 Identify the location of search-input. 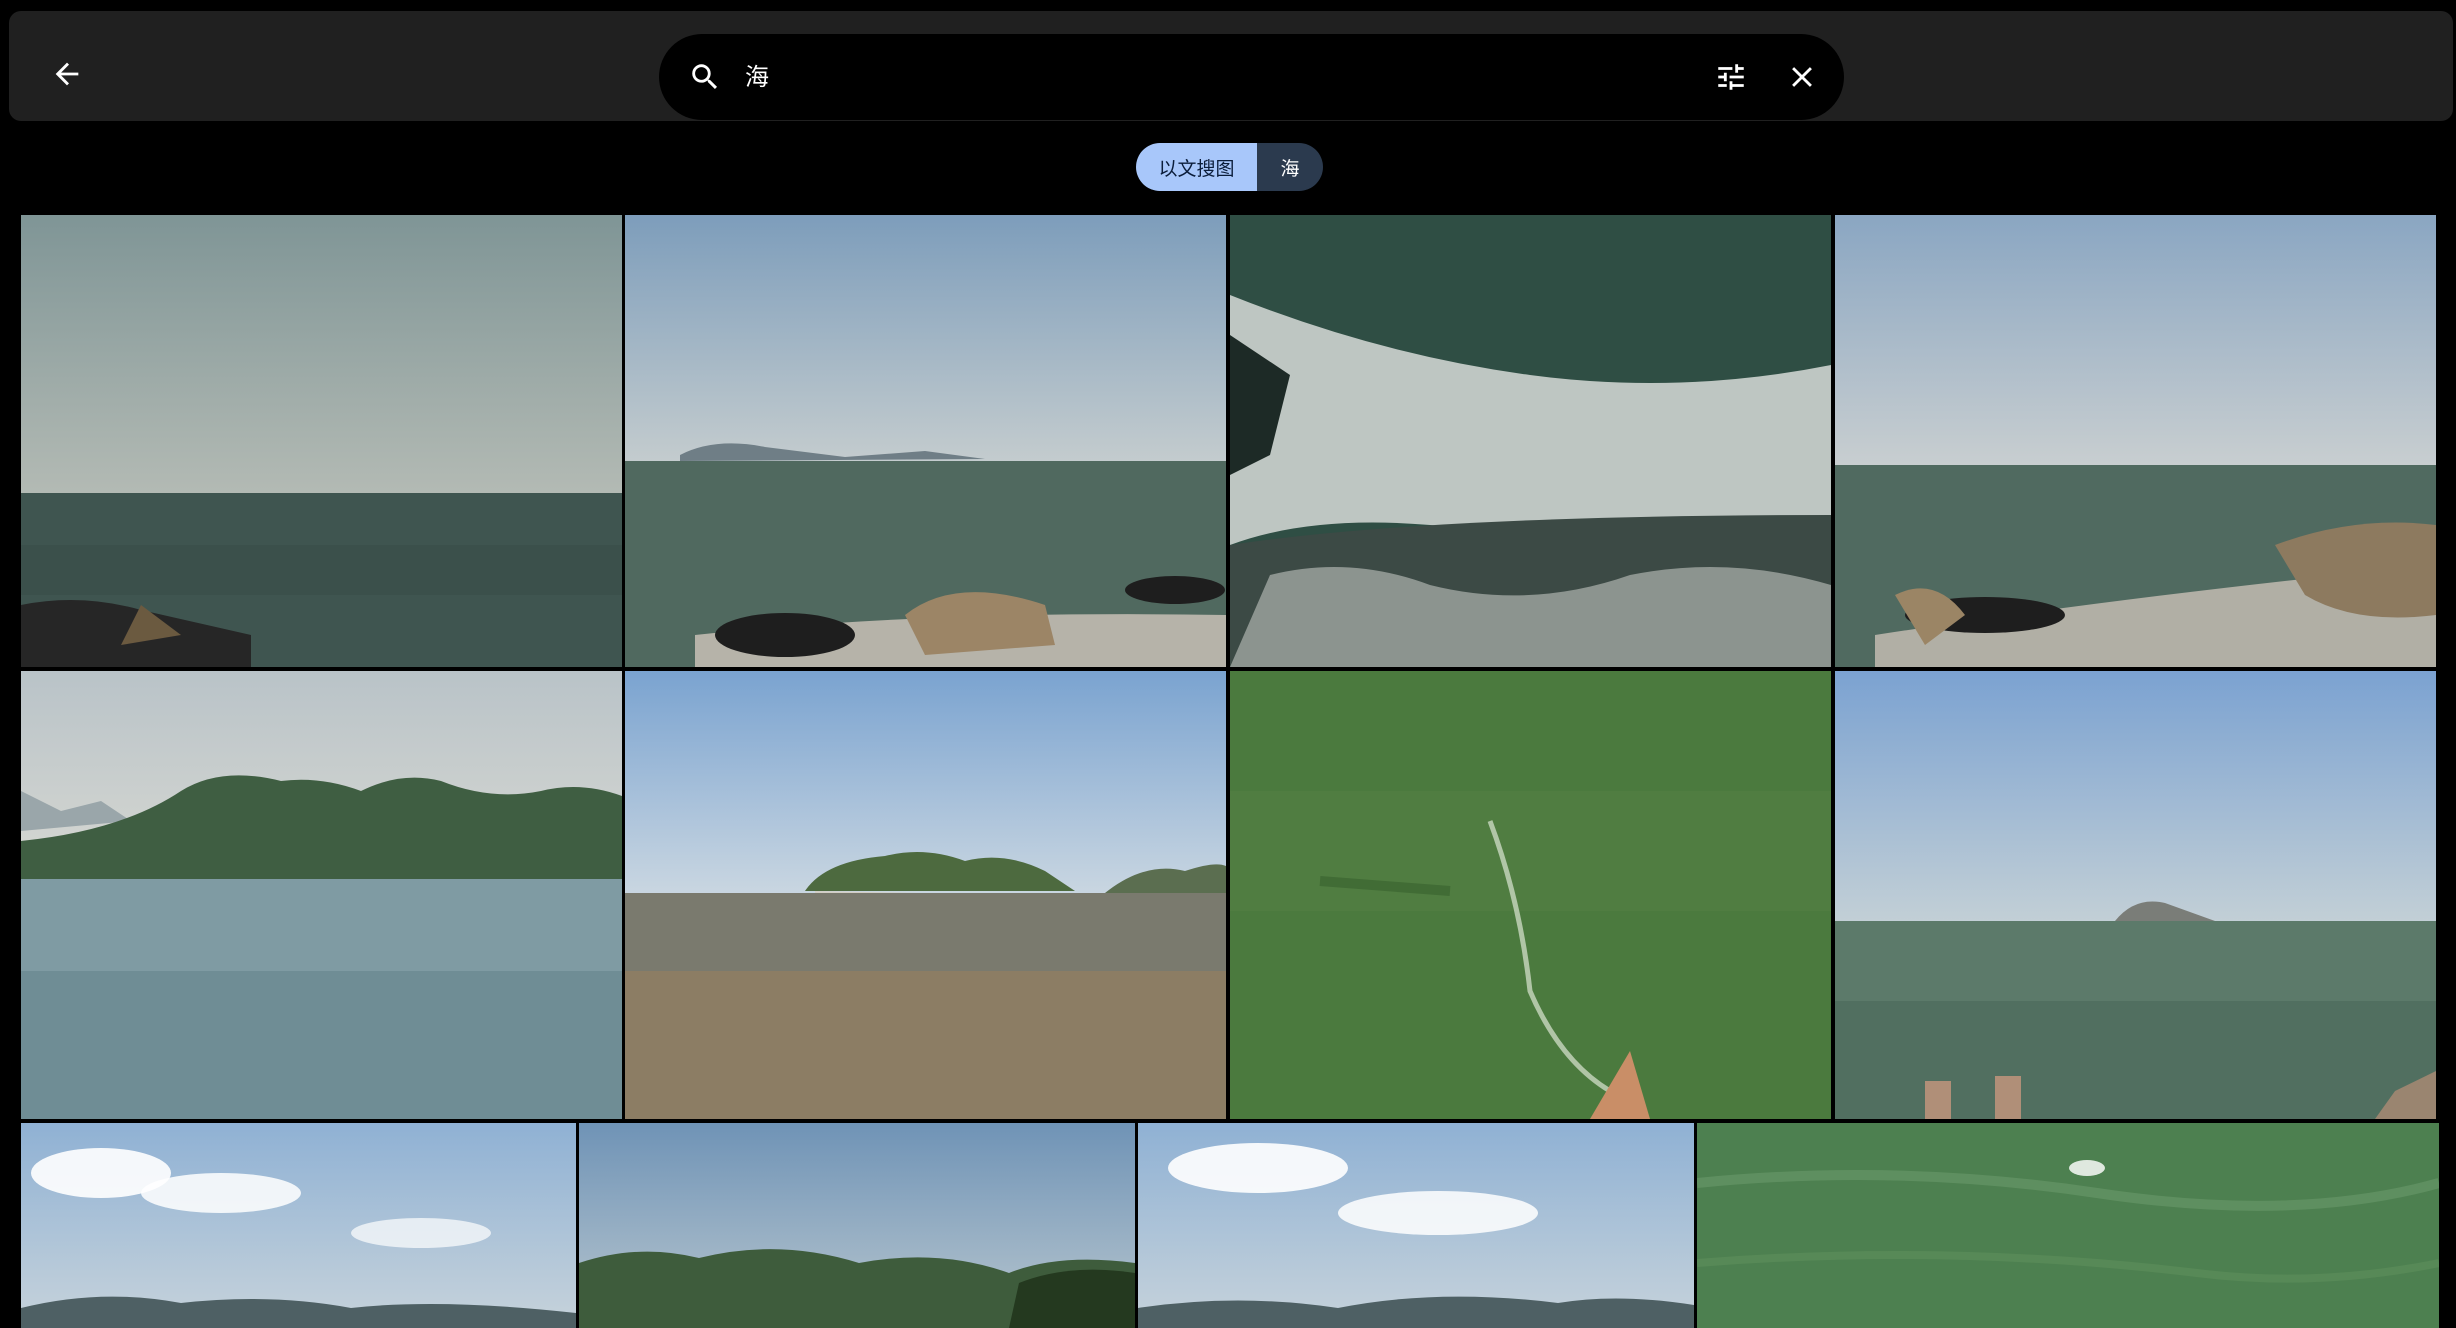
(1175, 77).